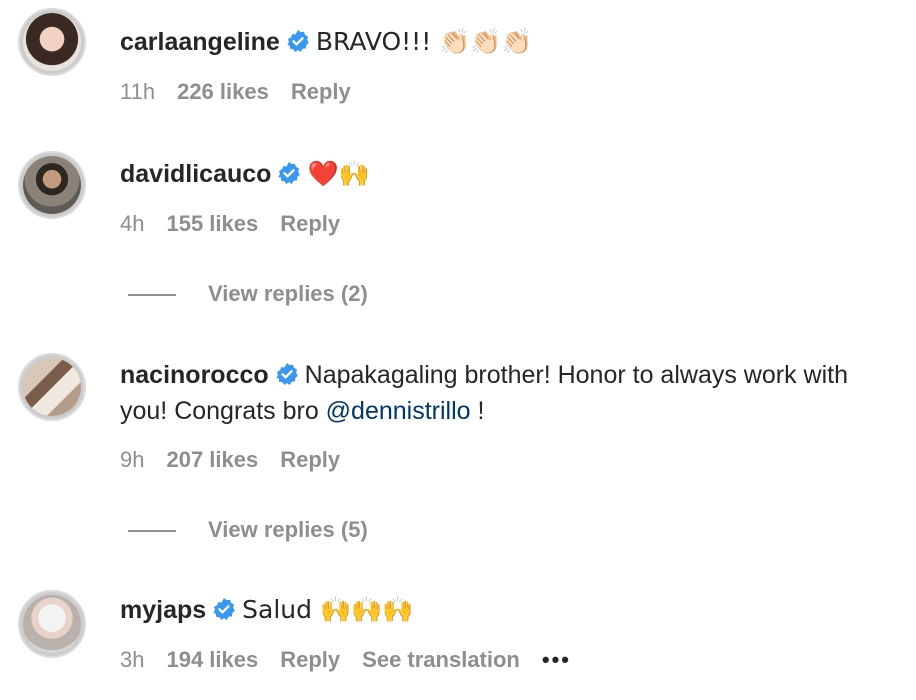 This screenshot has width=916, height=700. Describe the element at coordinates (195, 174) in the screenshot. I see `username-link: davidlicauco` at that location.